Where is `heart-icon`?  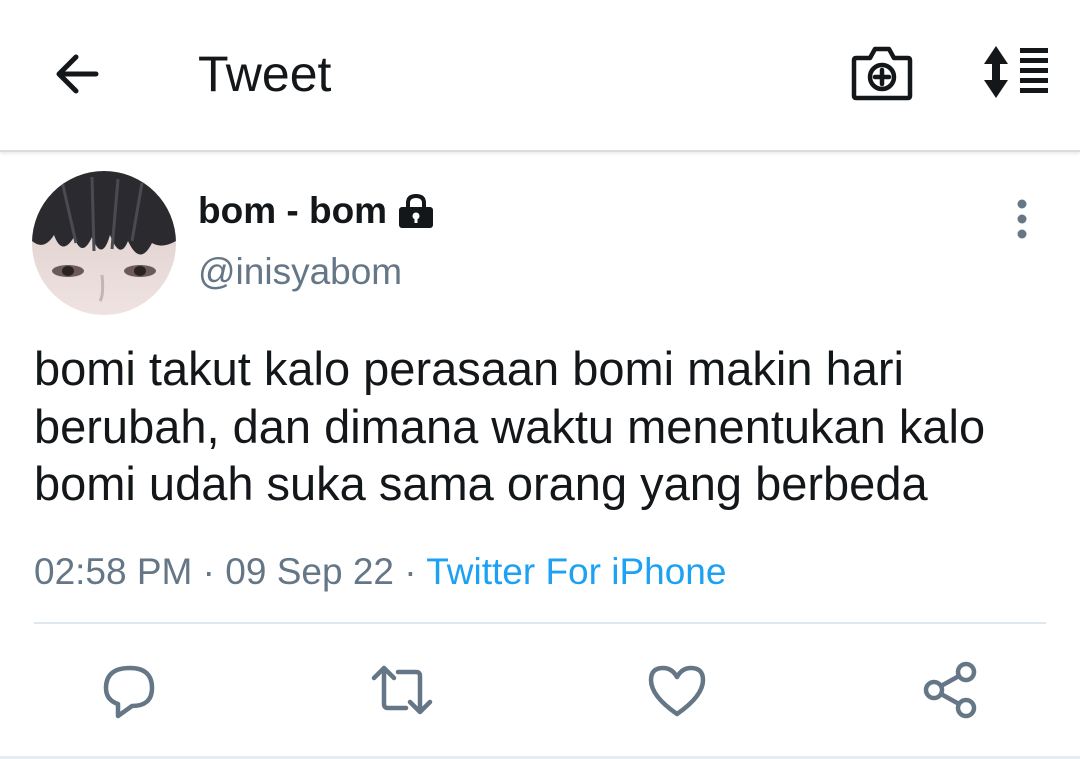 heart-icon is located at coordinates (677, 691).